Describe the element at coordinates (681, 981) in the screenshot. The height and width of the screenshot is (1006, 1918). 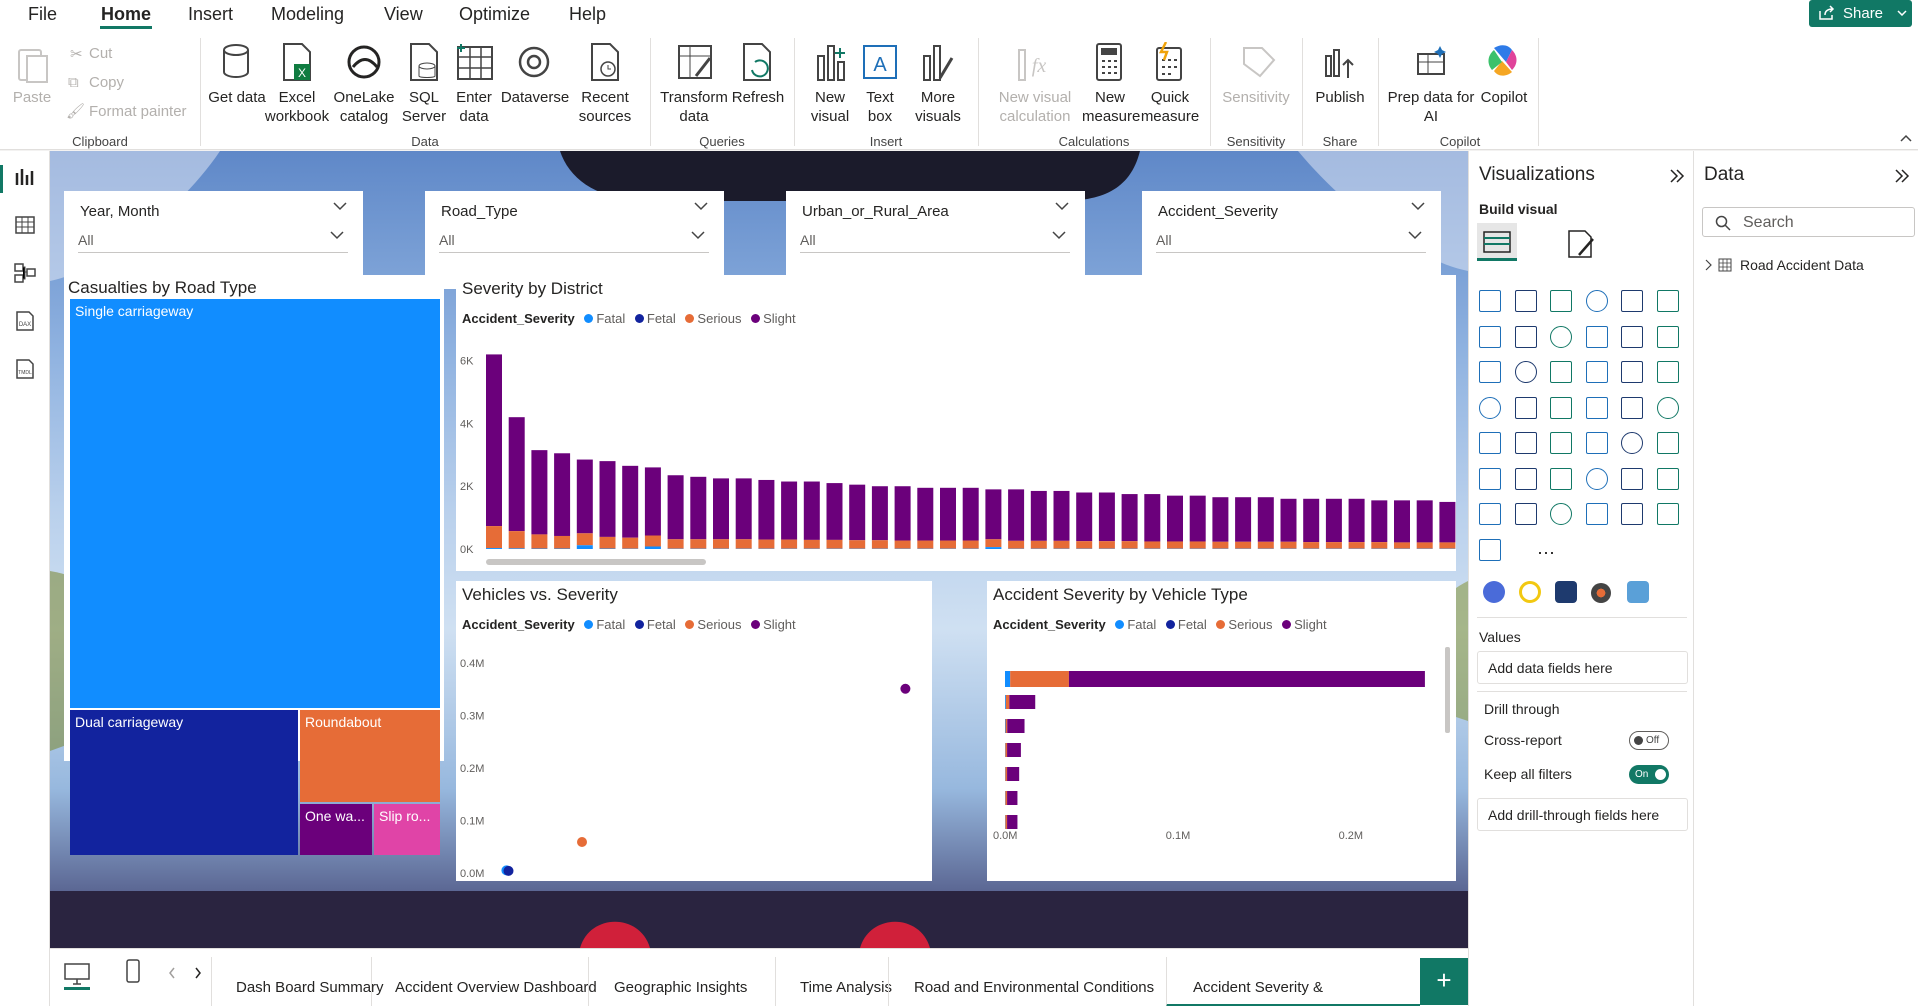
I see `page-tab: Geographic Insights` at that location.